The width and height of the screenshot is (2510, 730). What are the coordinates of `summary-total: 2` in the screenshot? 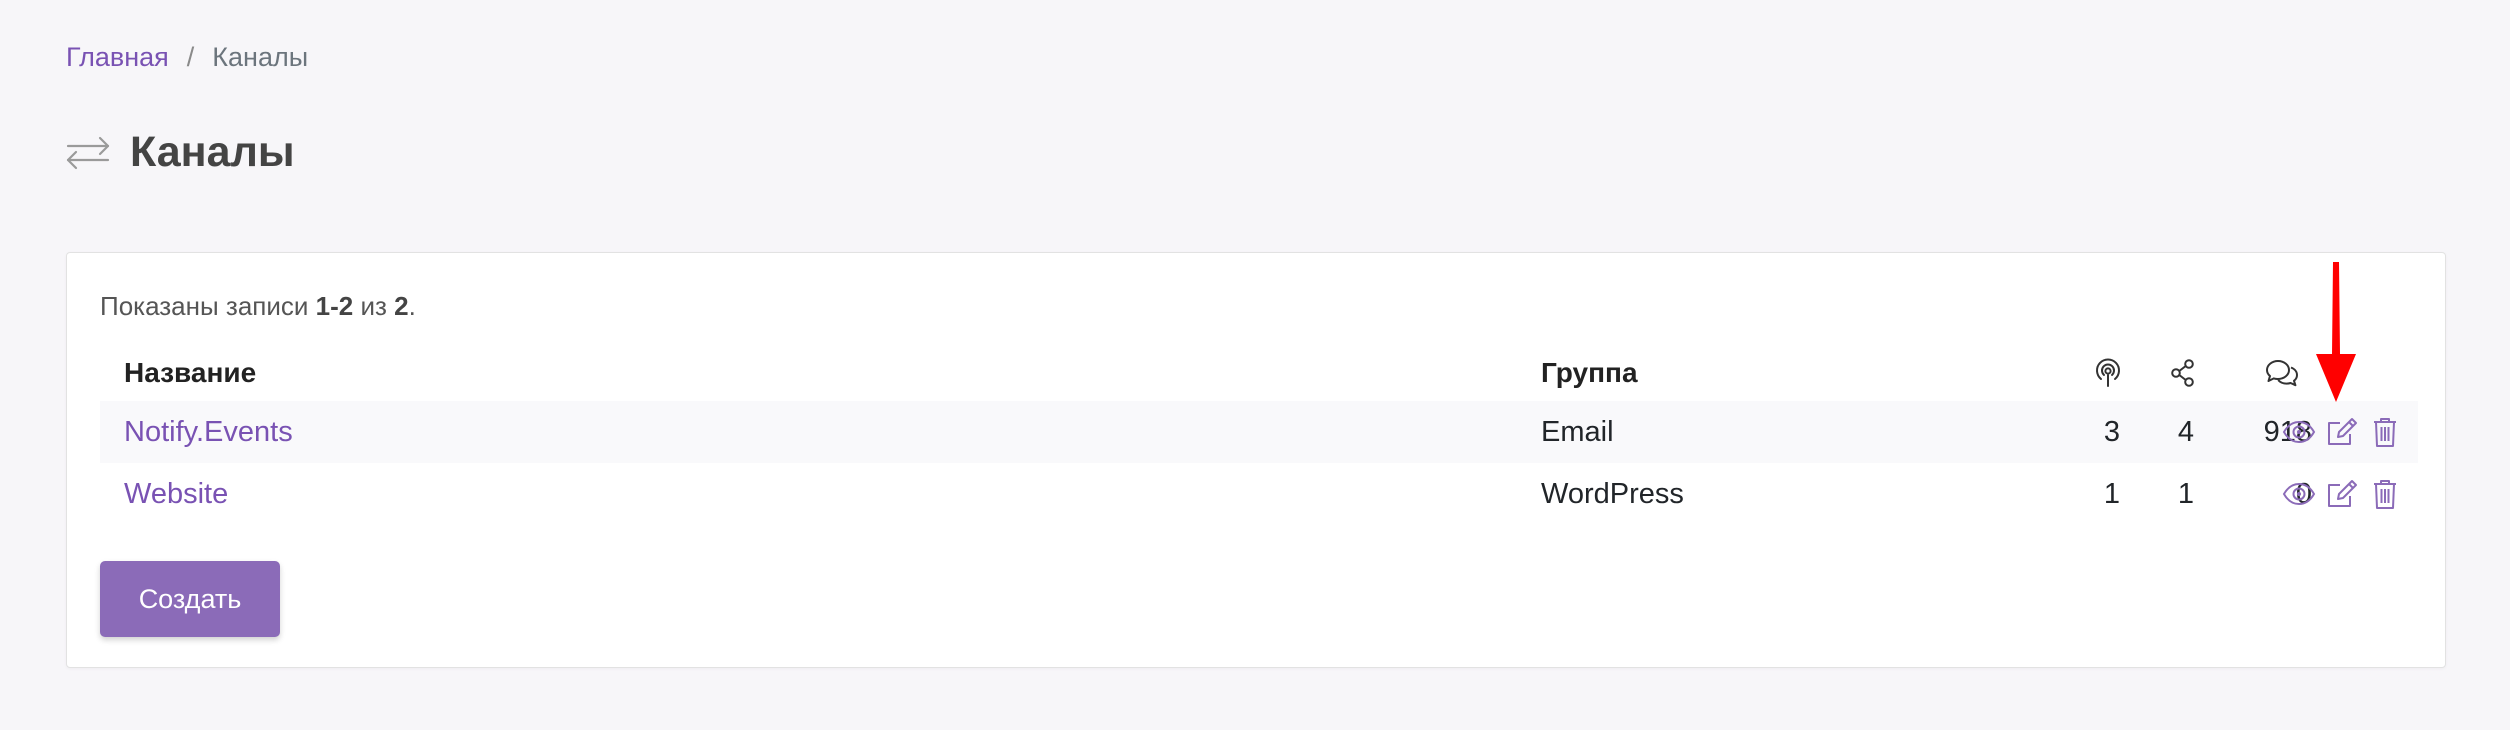 It's located at (401, 306).